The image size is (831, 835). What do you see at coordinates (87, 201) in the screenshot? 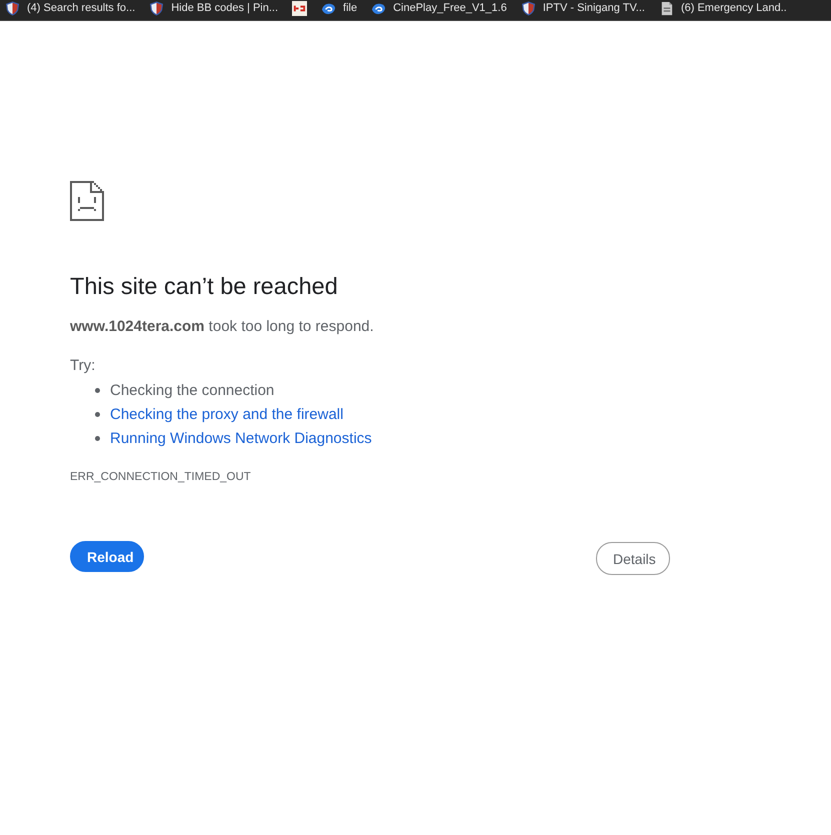
I see `sad-document-icon` at bounding box center [87, 201].